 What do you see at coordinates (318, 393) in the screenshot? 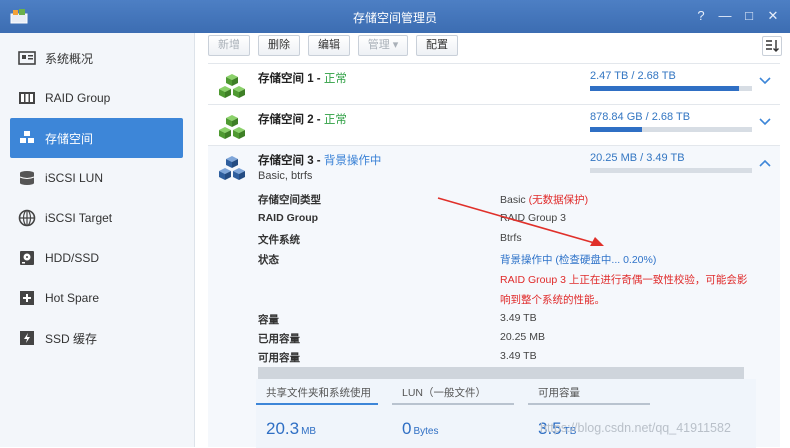
I see `stat-label: 共享文件夹和系统使用` at bounding box center [318, 393].